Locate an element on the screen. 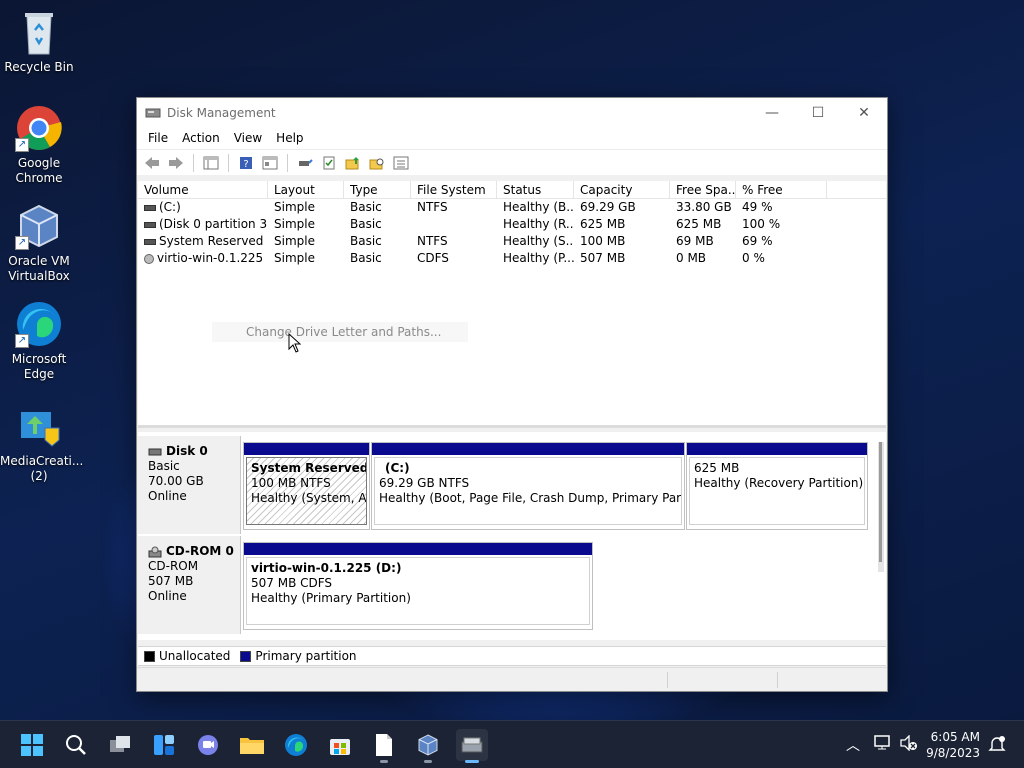 The width and height of the screenshot is (1024, 768). volume-cell-free: 69 MB is located at coordinates (703, 241).